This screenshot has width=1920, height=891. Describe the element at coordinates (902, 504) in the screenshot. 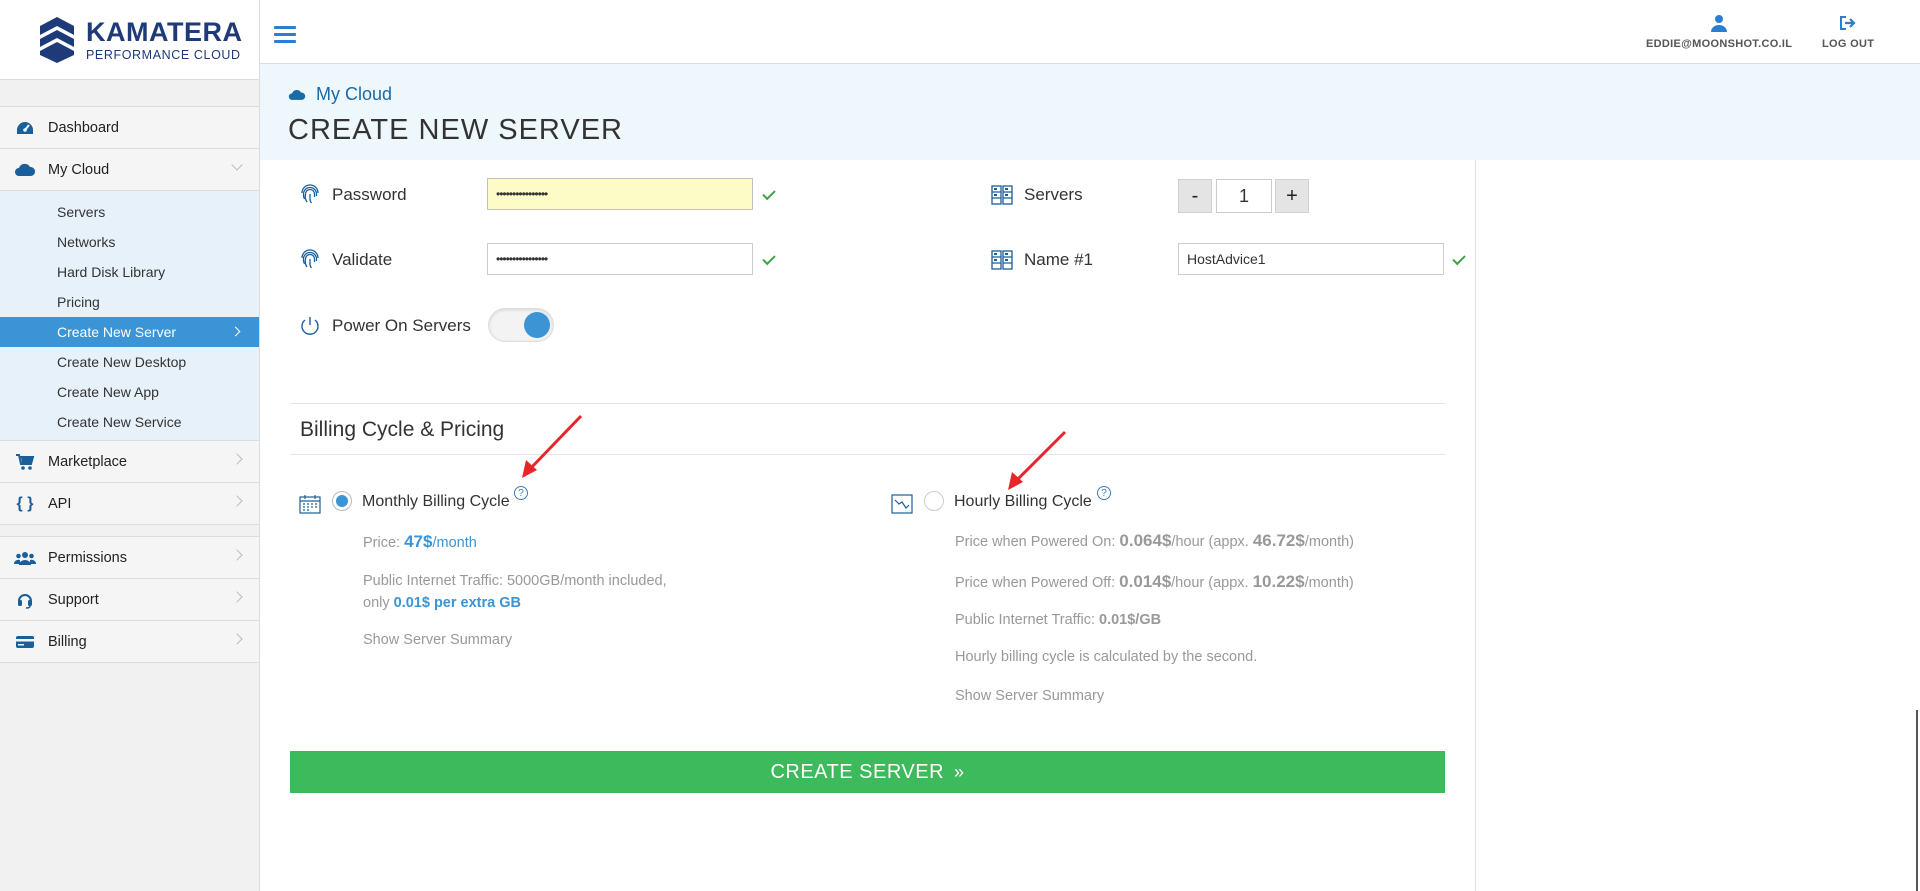

I see `hourly-chart-icon` at that location.